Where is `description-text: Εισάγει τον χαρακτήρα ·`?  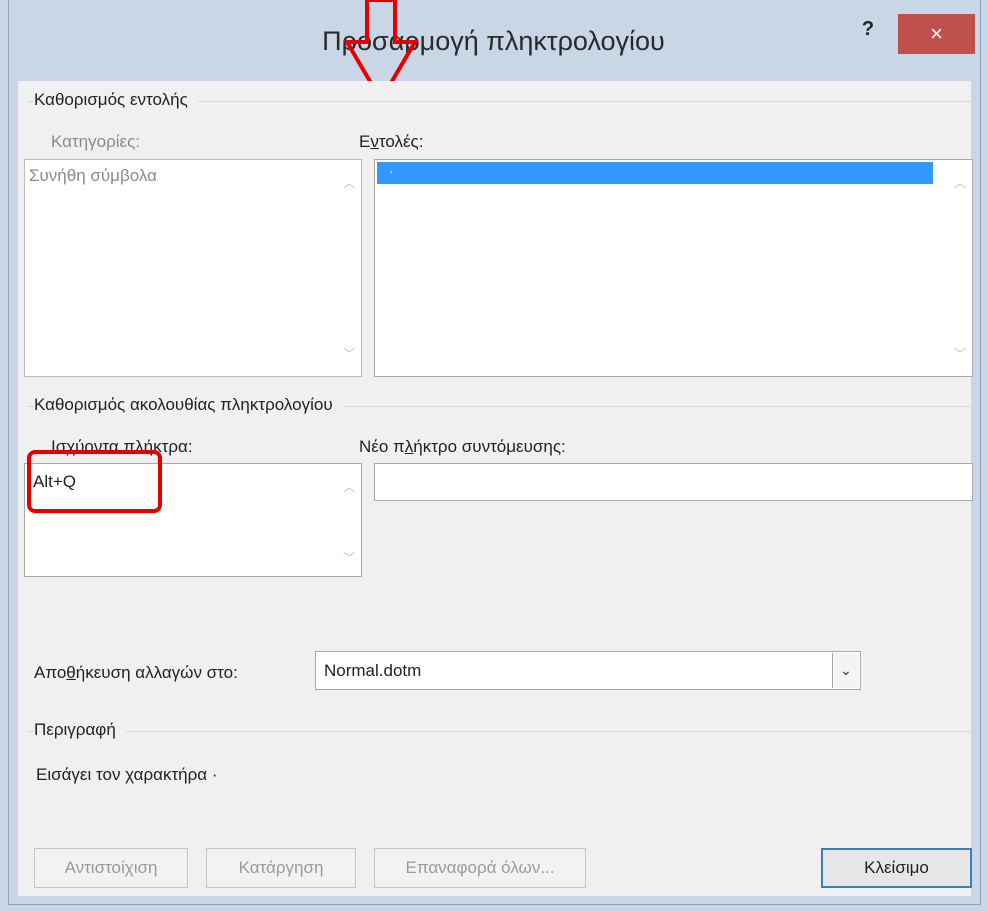
description-text: Εισάγει τον χαρακτήρα · is located at coordinates (127, 774).